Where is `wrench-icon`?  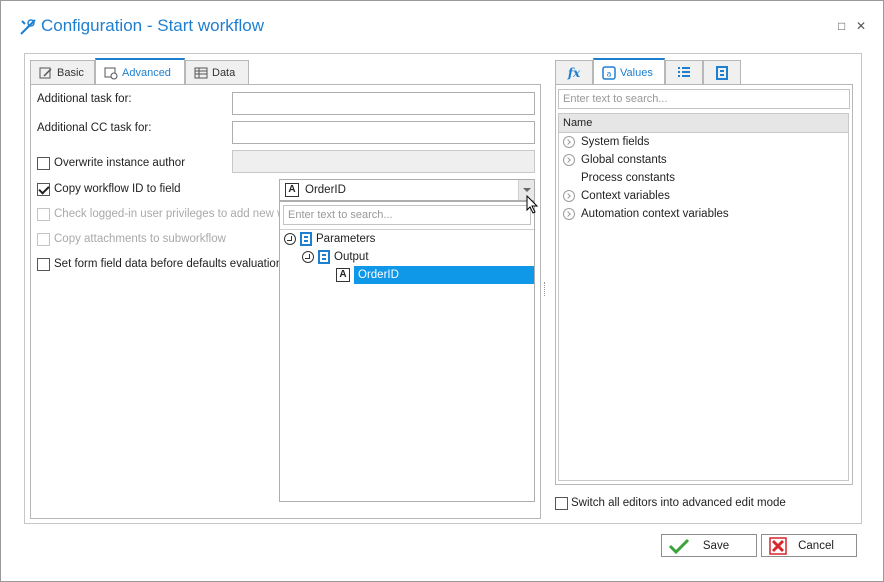 wrench-icon is located at coordinates (28, 27).